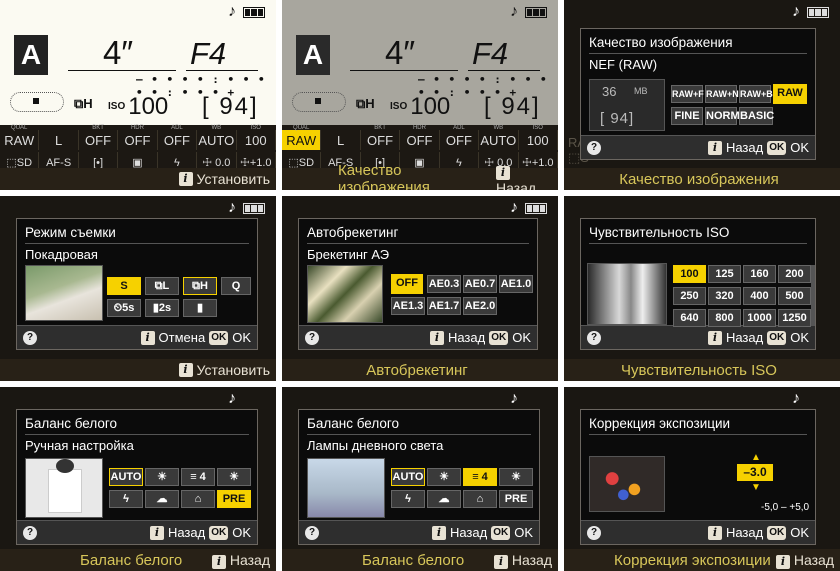  I want to click on iso-option: 640, so click(689, 318).